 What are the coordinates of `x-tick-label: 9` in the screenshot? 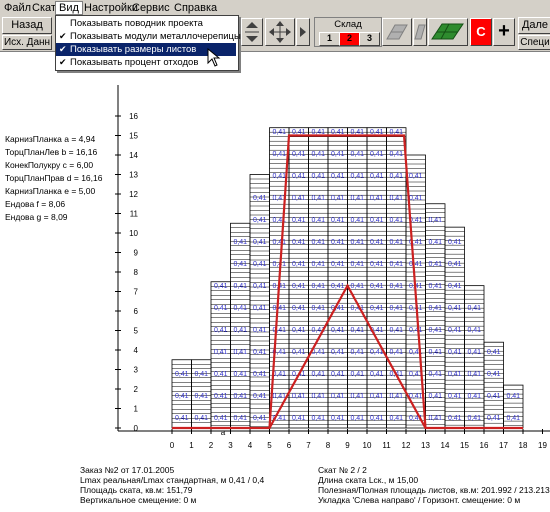 It's located at (347, 445).